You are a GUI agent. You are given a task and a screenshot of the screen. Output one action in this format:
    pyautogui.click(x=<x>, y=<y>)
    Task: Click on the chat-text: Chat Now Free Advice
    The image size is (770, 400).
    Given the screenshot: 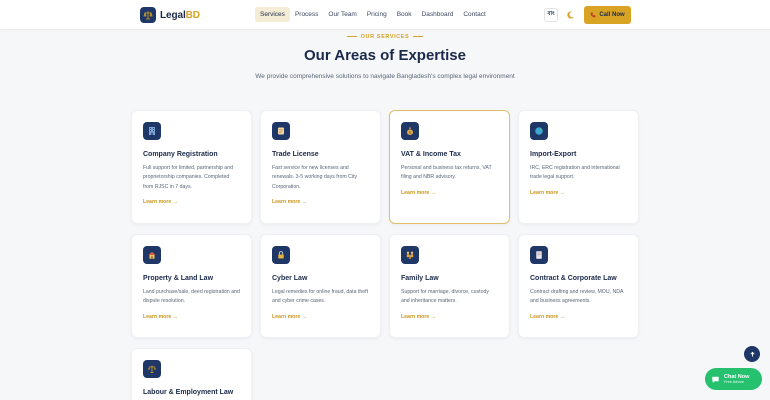 What is the action you would take?
    pyautogui.click(x=736, y=379)
    